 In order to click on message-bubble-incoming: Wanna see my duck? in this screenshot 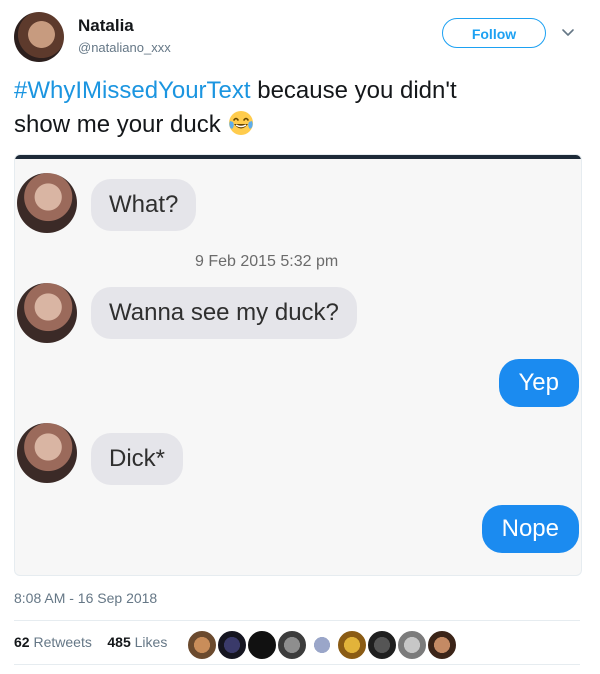, I will do `click(224, 313)`.